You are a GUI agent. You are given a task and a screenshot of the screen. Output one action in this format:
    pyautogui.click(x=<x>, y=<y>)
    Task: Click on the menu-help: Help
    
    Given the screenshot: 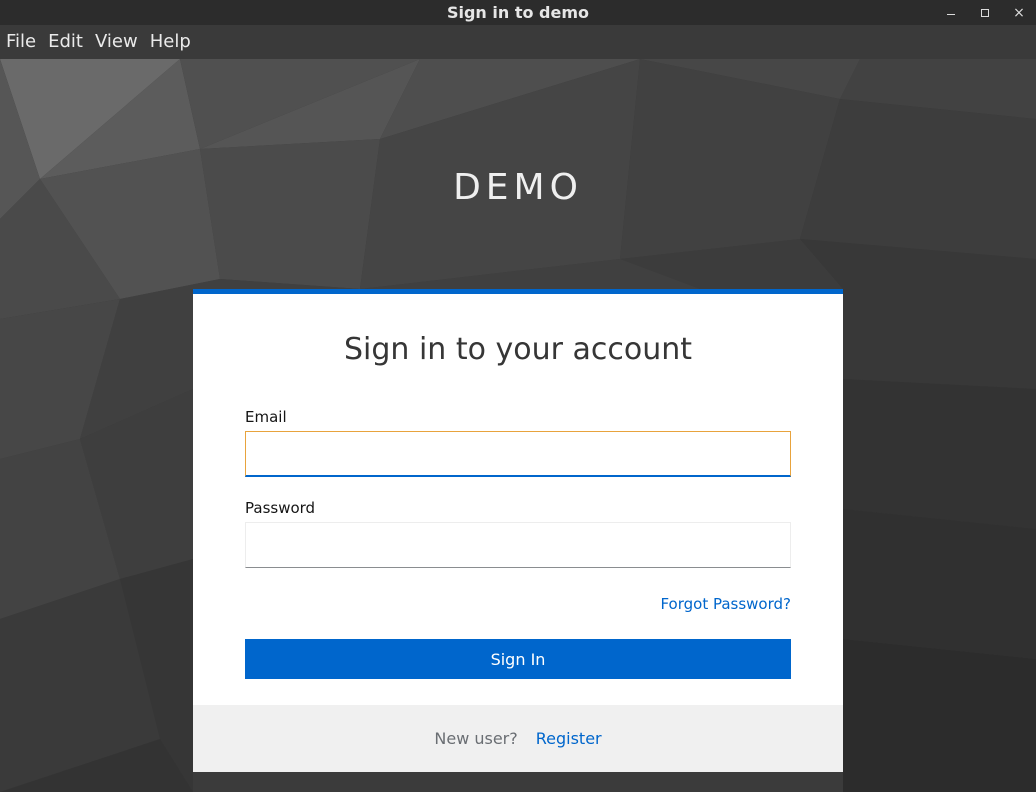 What is the action you would take?
    pyautogui.click(x=170, y=42)
    